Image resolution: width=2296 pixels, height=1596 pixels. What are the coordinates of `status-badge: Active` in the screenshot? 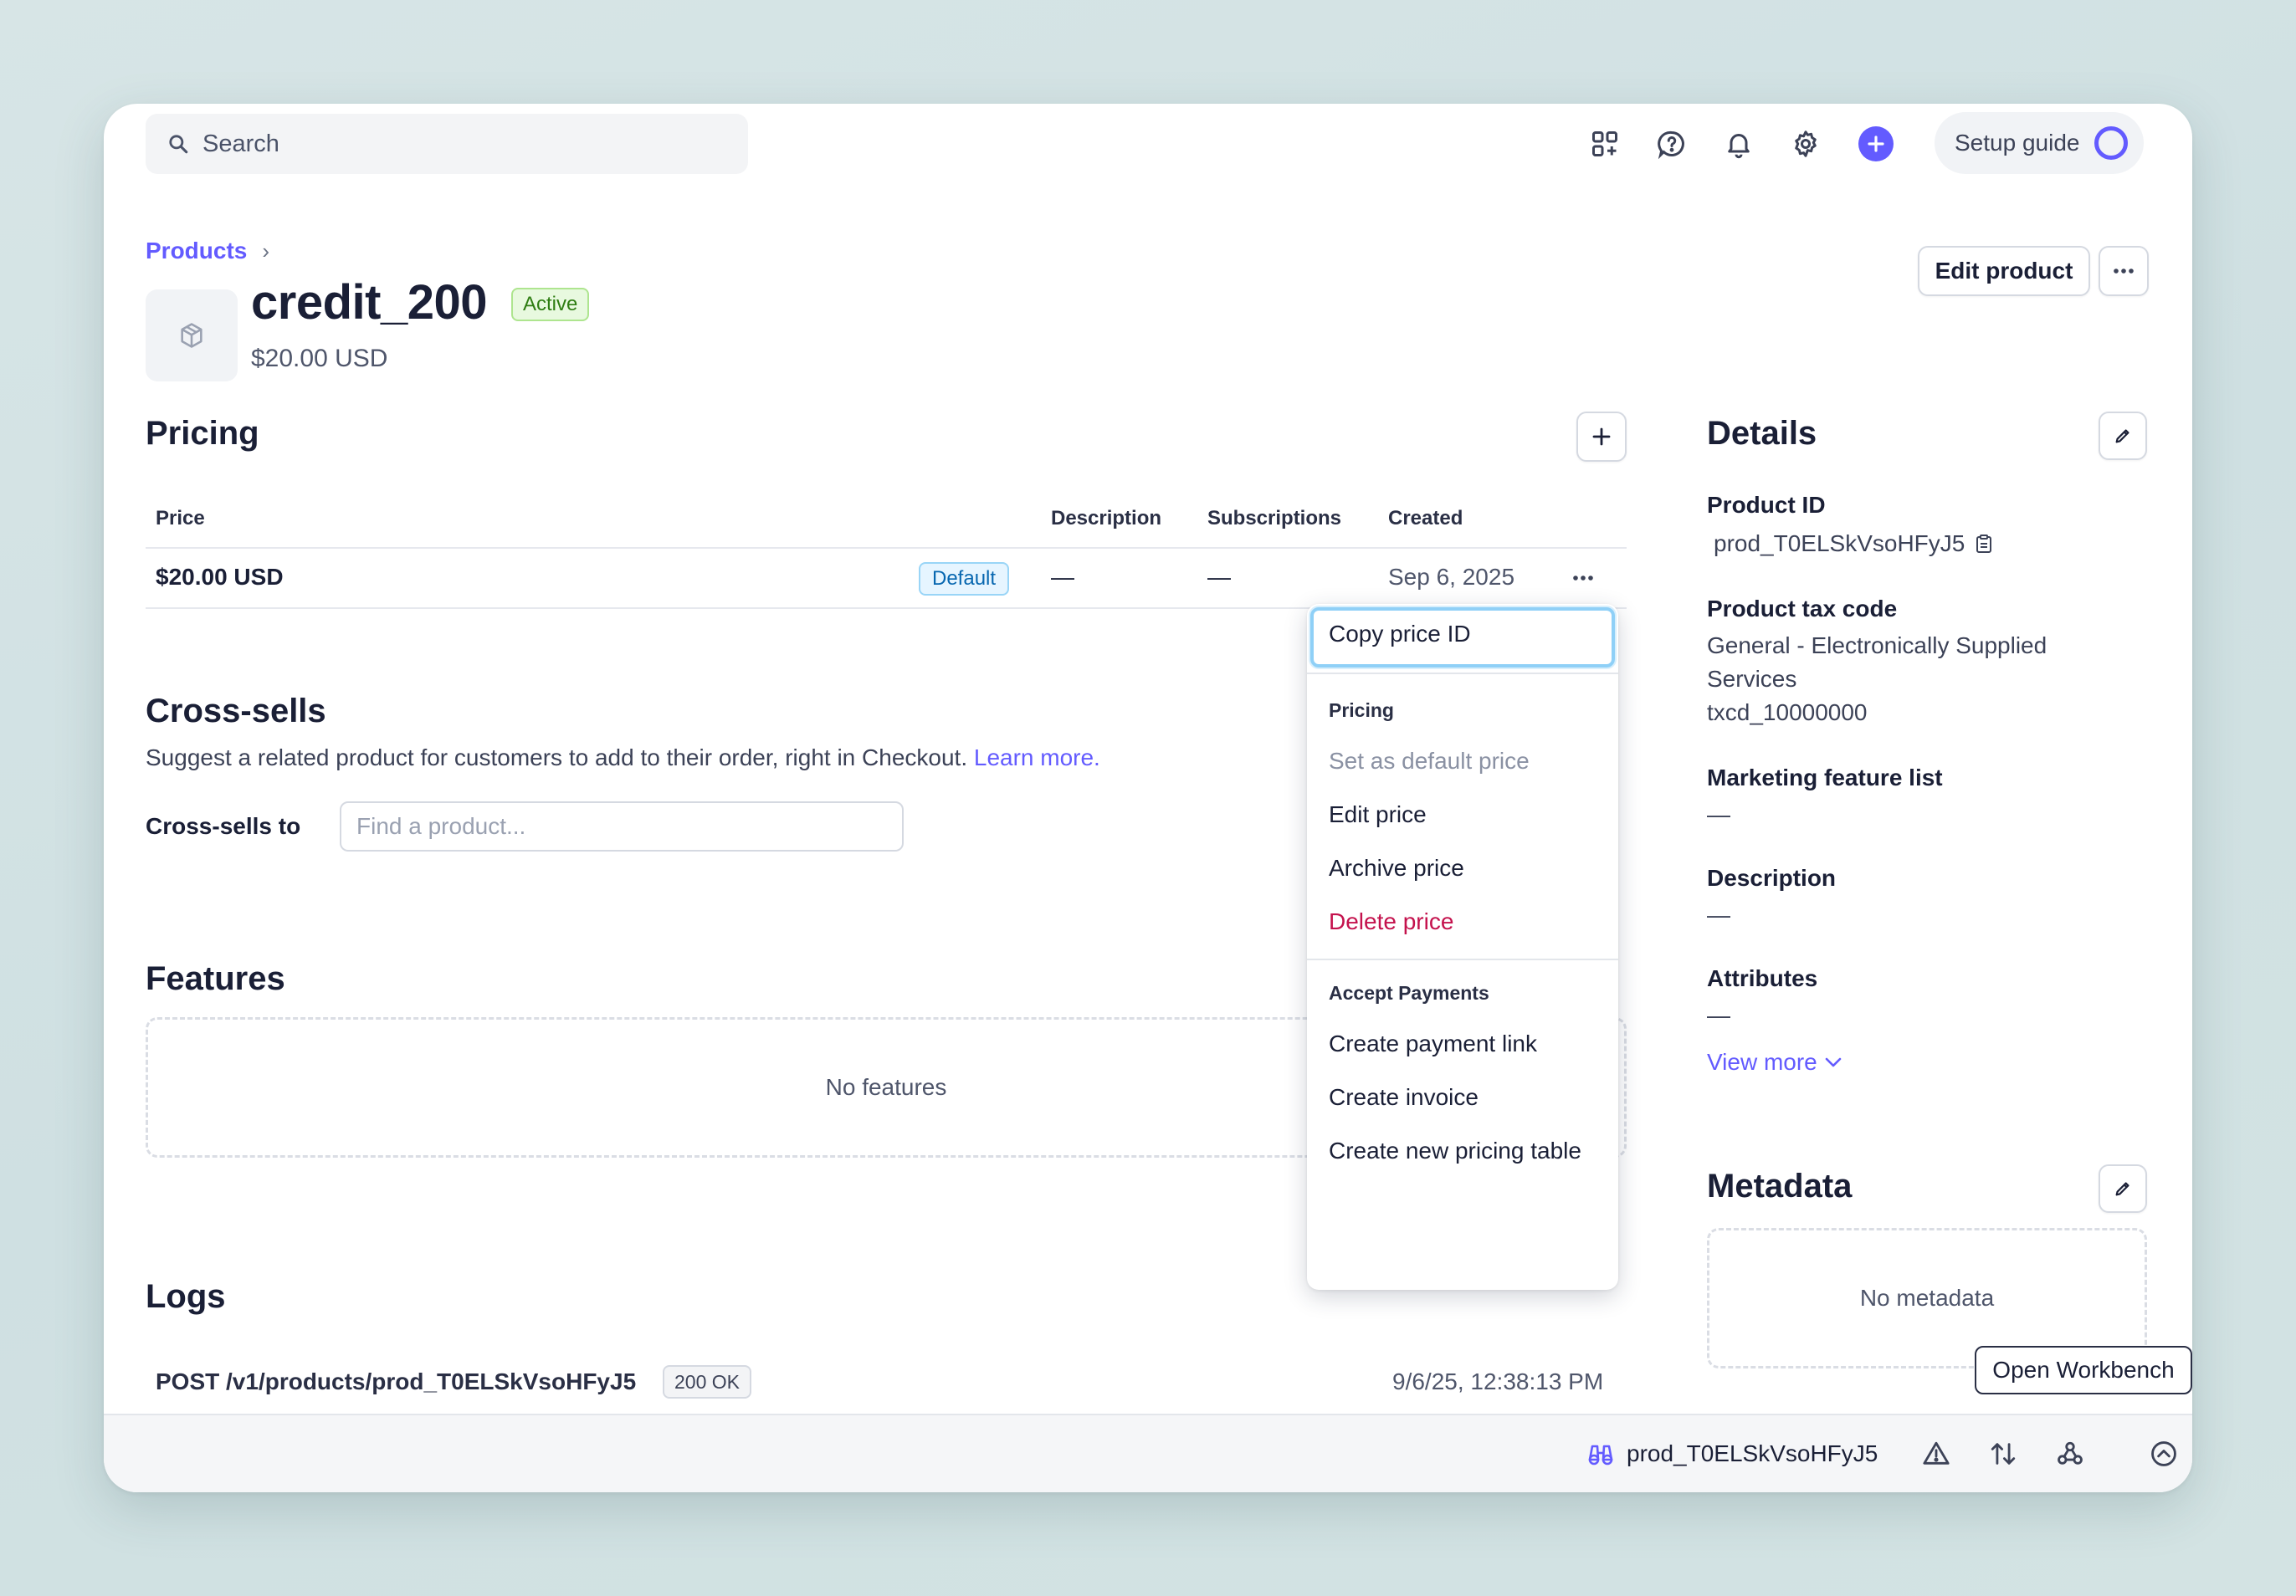 It's located at (550, 304).